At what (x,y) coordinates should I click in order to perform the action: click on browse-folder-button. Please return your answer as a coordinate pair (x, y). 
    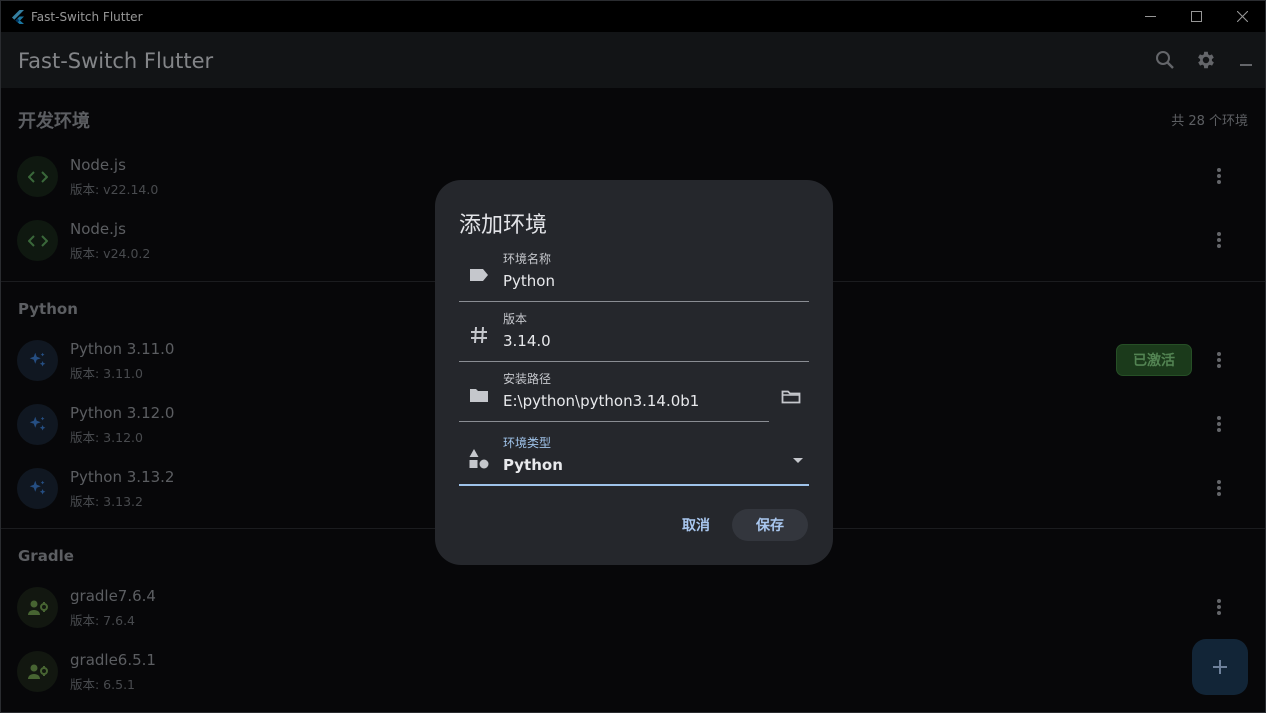
    Looking at the image, I should click on (791, 397).